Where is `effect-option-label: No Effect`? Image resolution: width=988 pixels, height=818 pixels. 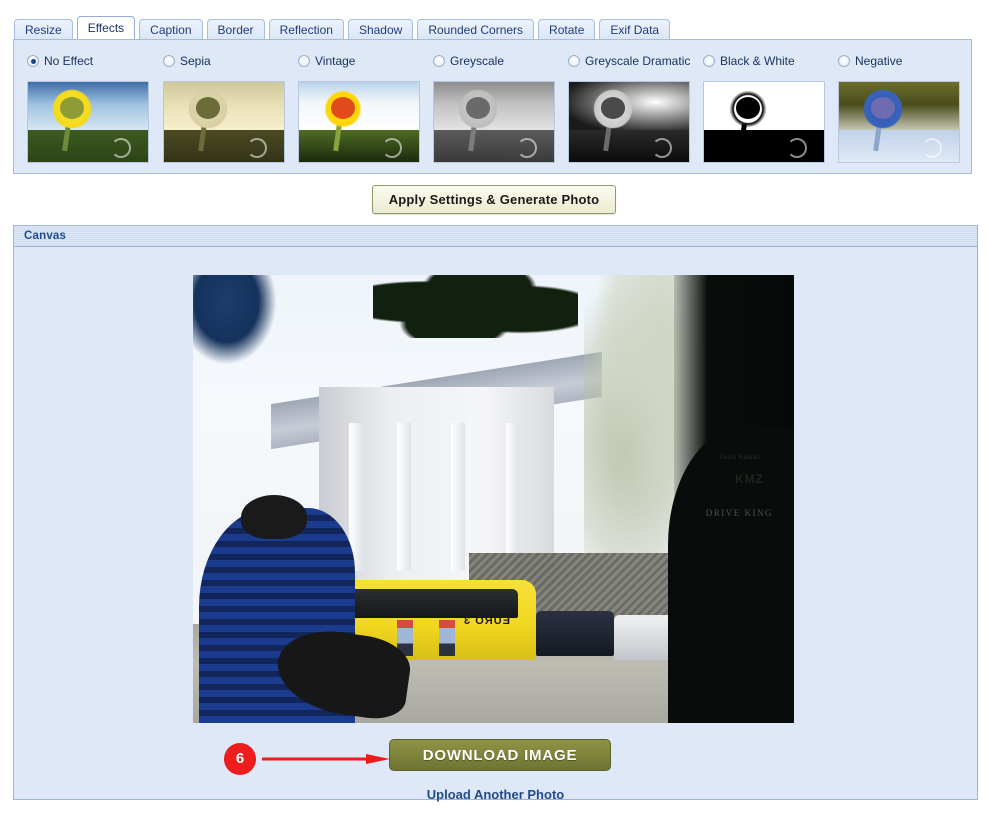
effect-option-label: No Effect is located at coordinates (69, 61).